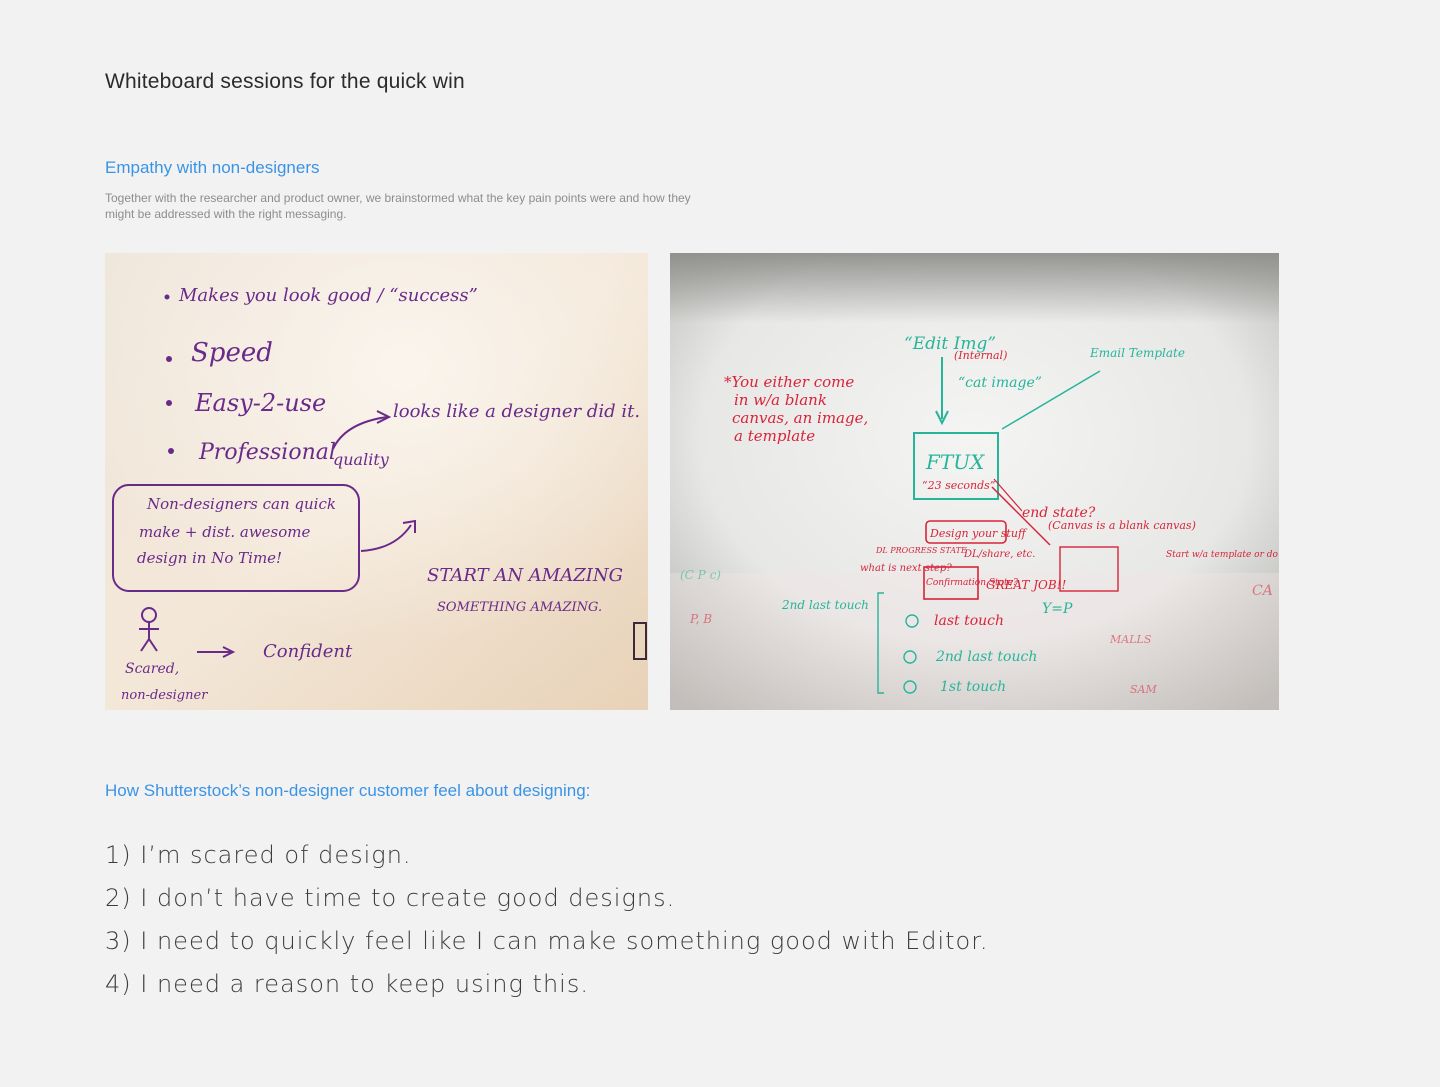 This screenshot has height=1087, width=1440. Describe the element at coordinates (825, 605) in the screenshot. I see `wb2-2nd-last-left: 2nd last touch` at that location.